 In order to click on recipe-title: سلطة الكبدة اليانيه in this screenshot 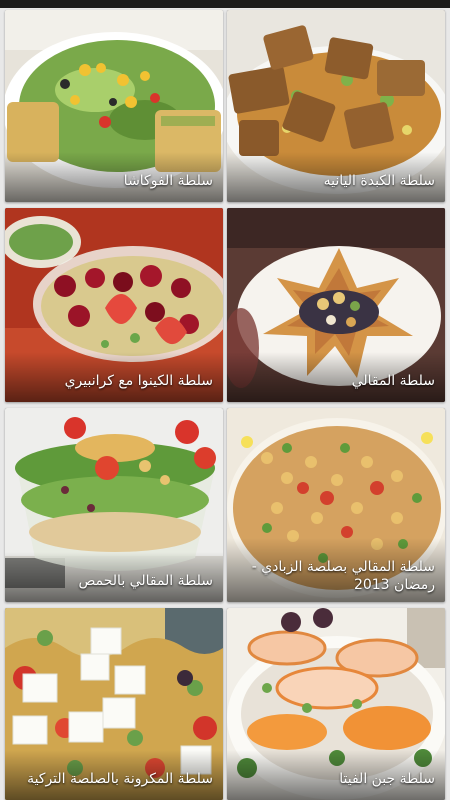, I will do `click(379, 181)`.